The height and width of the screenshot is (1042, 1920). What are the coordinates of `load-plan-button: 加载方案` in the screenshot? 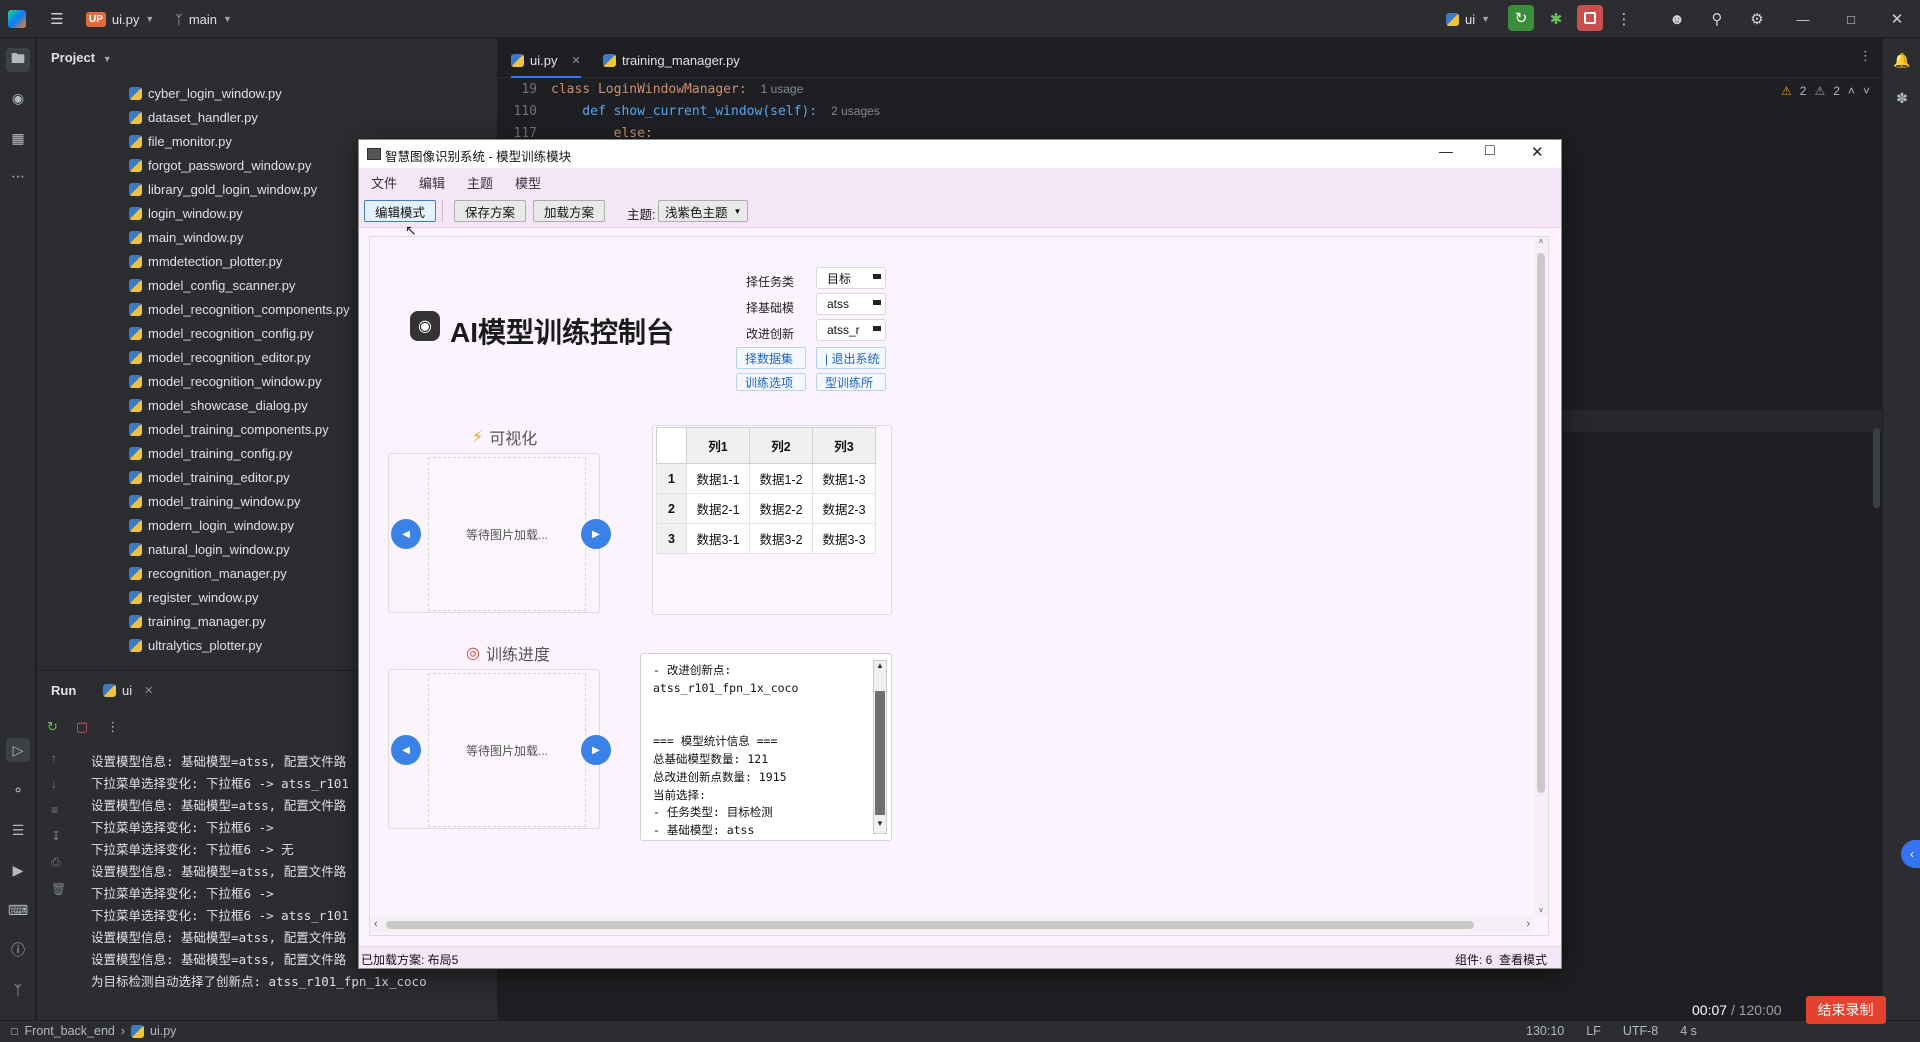 It's located at (569, 211).